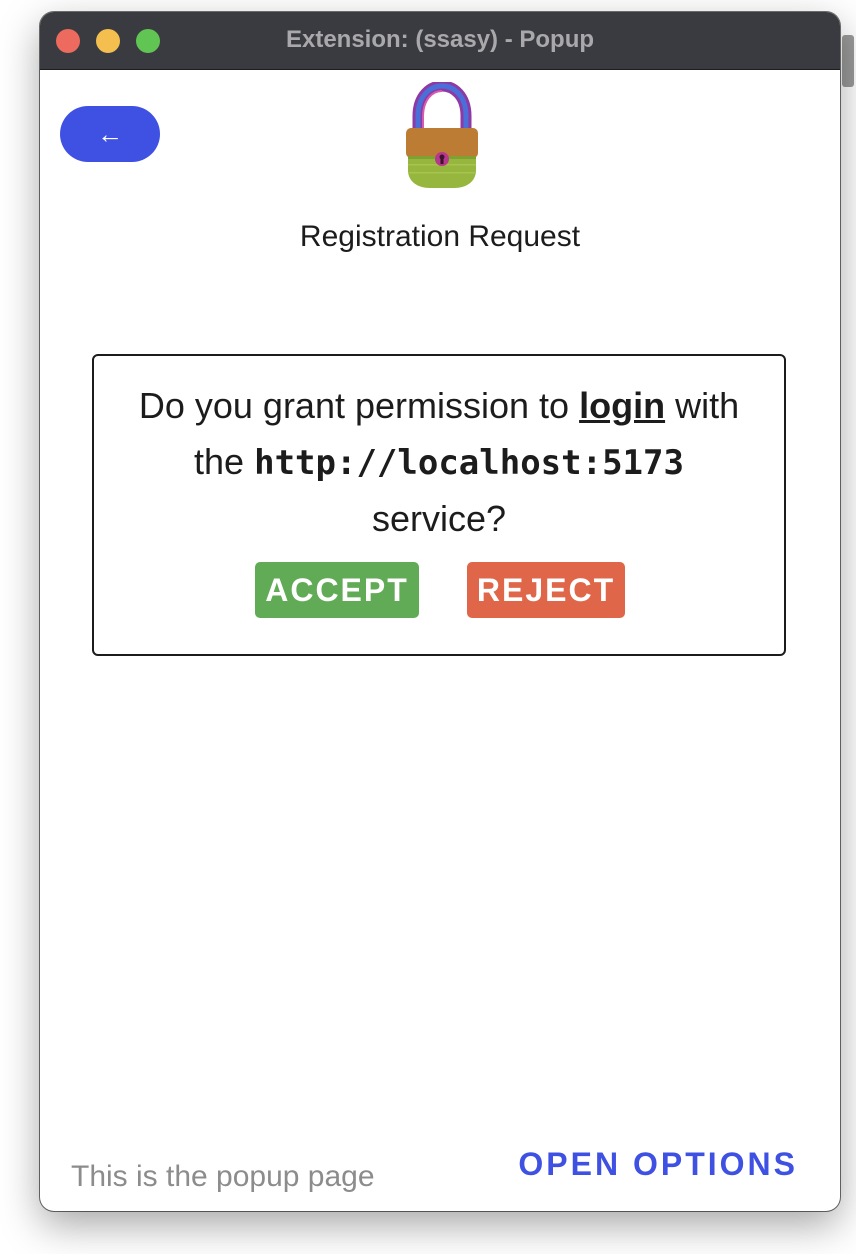 Image resolution: width=856 pixels, height=1254 pixels. What do you see at coordinates (546, 590) in the screenshot?
I see `reject-button: REJECT` at bounding box center [546, 590].